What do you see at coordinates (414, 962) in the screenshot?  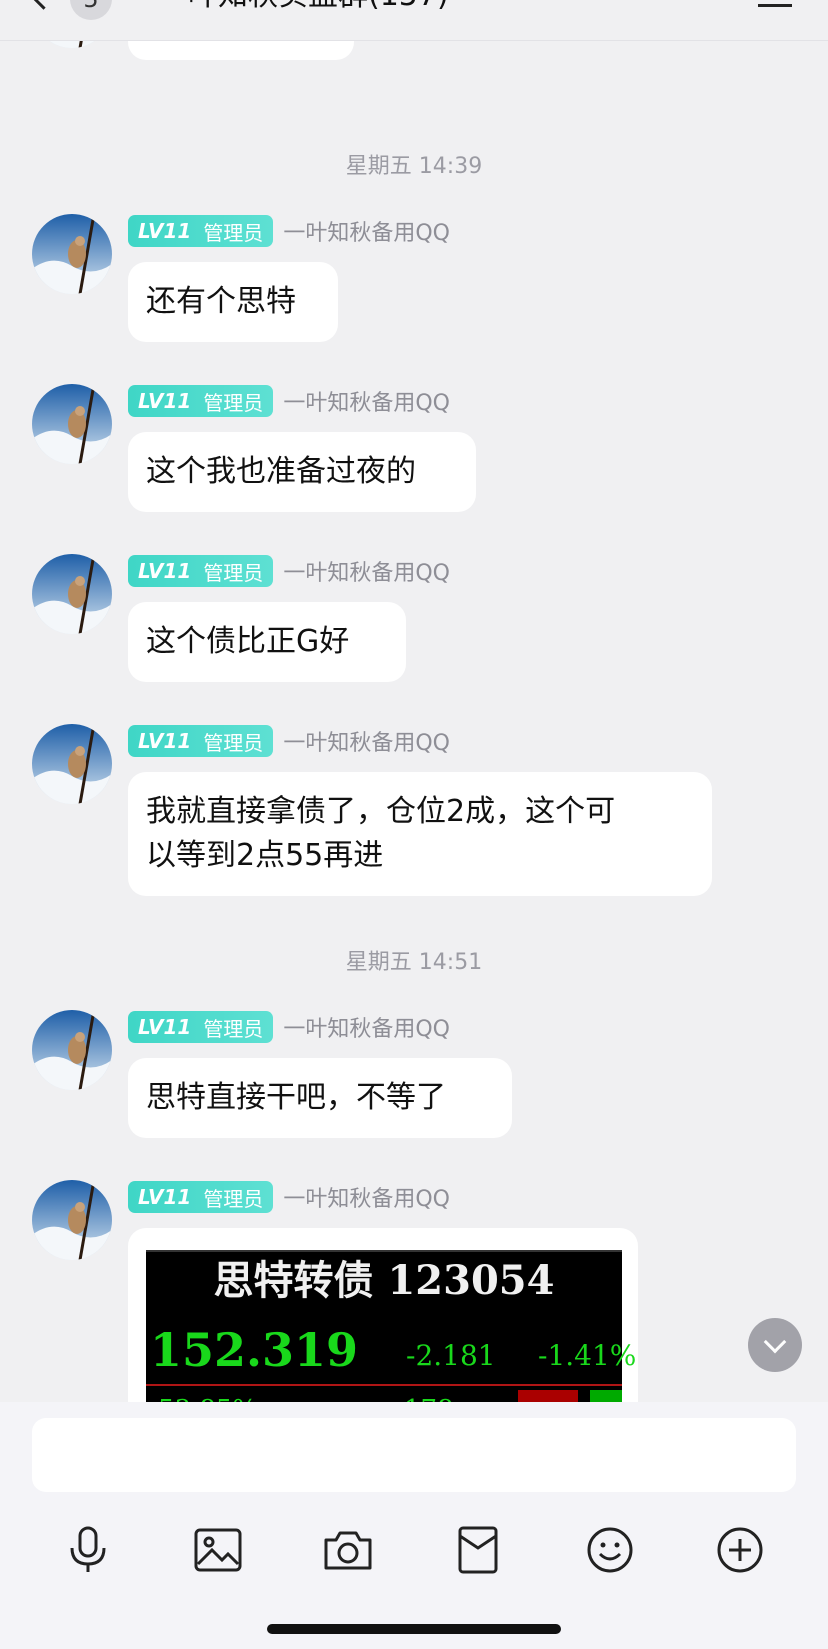 I see `message-timestamp: 星期五 14:51` at bounding box center [414, 962].